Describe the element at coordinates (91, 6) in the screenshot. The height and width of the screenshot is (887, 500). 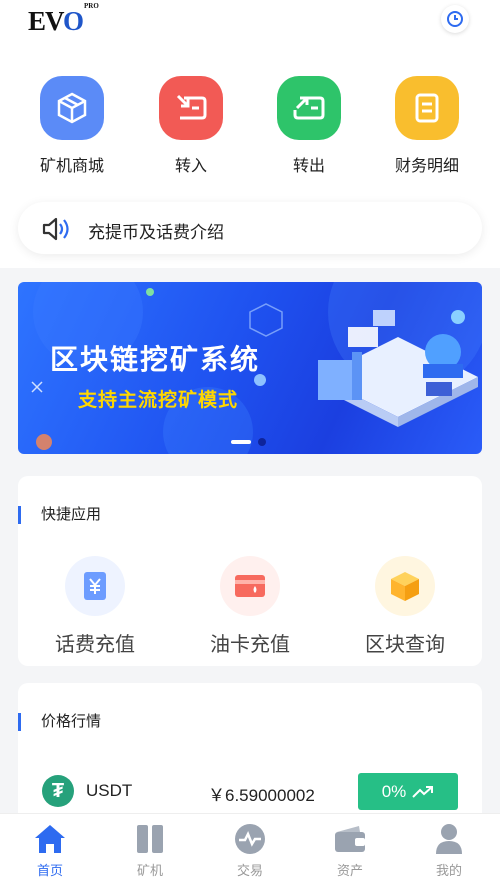
I see `logo-sup: PRO` at that location.